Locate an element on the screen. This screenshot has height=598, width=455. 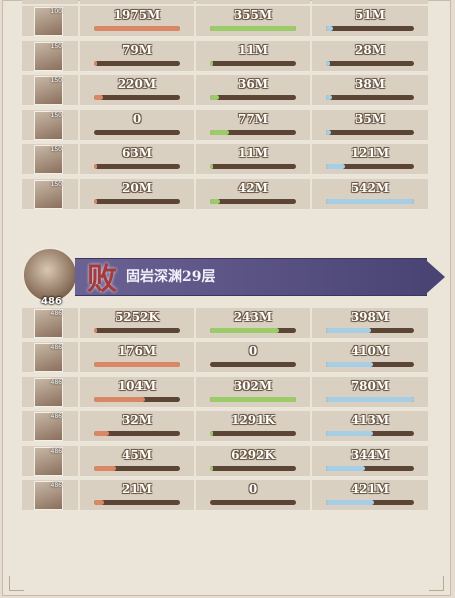
damage-dealt-cell: 176M is located at coordinates (137, 357).